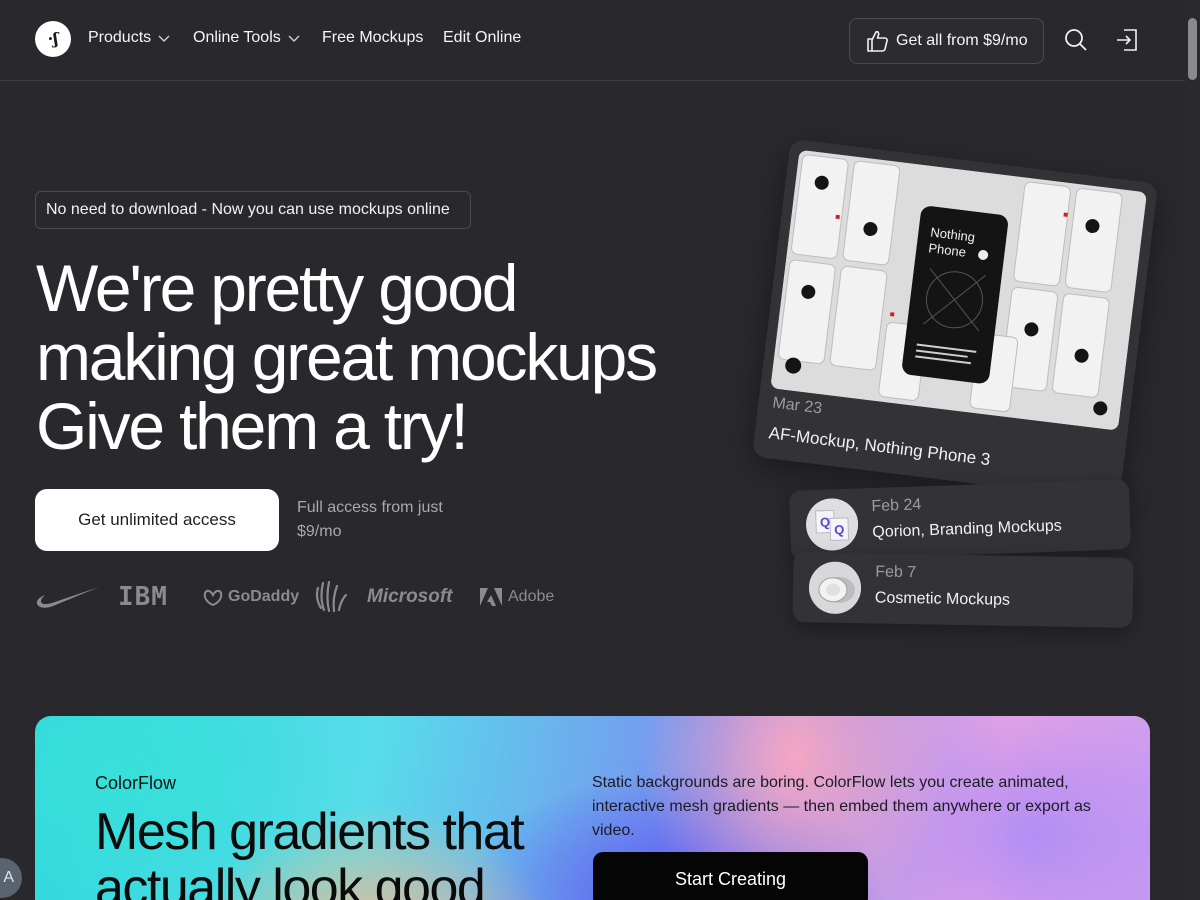 The height and width of the screenshot is (900, 1200). What do you see at coordinates (896, 572) in the screenshot?
I see `mockup-date: Feb 7` at bounding box center [896, 572].